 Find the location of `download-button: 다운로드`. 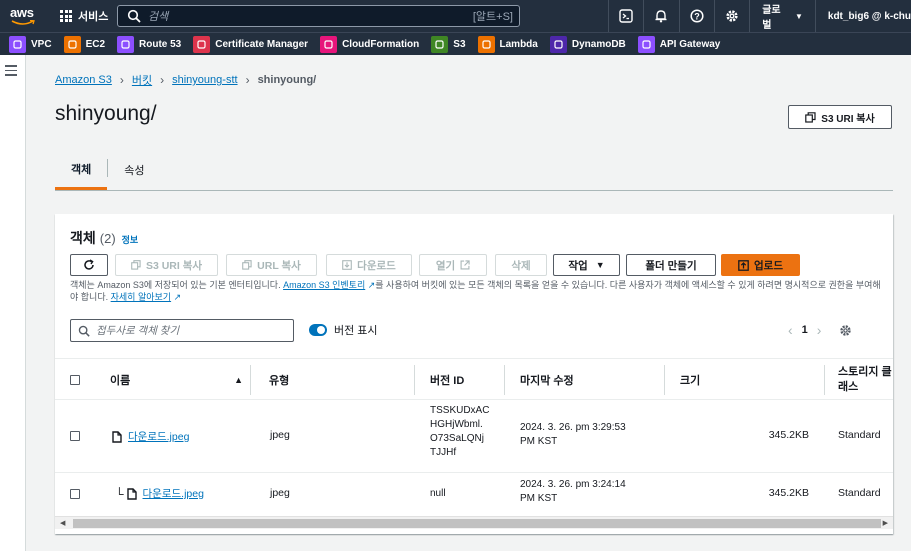

download-button: 다운로드 is located at coordinates (369, 265).